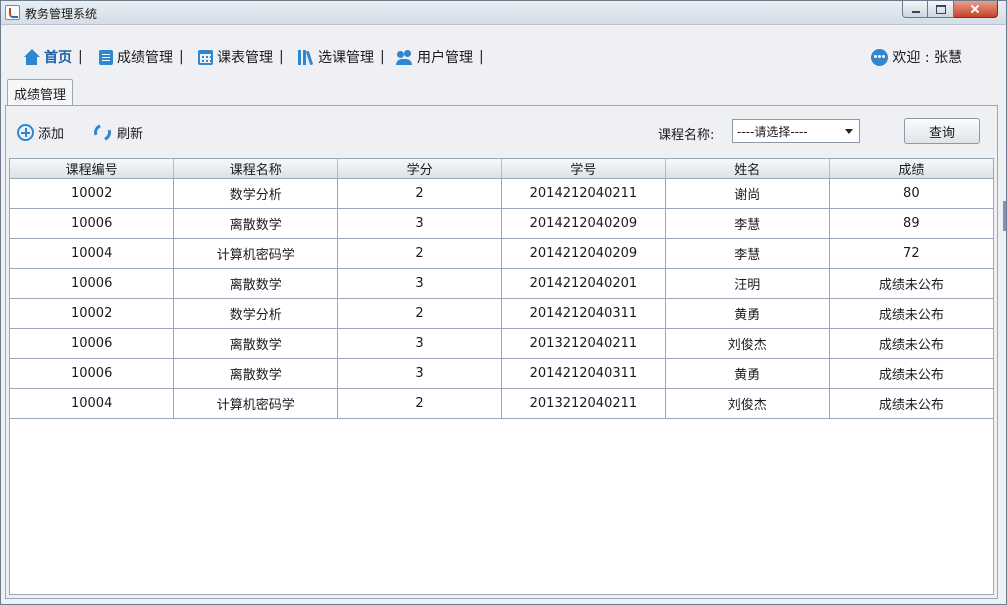 This screenshot has height=605, width=1007. What do you see at coordinates (12, 12) in the screenshot?
I see `java-app-icon` at bounding box center [12, 12].